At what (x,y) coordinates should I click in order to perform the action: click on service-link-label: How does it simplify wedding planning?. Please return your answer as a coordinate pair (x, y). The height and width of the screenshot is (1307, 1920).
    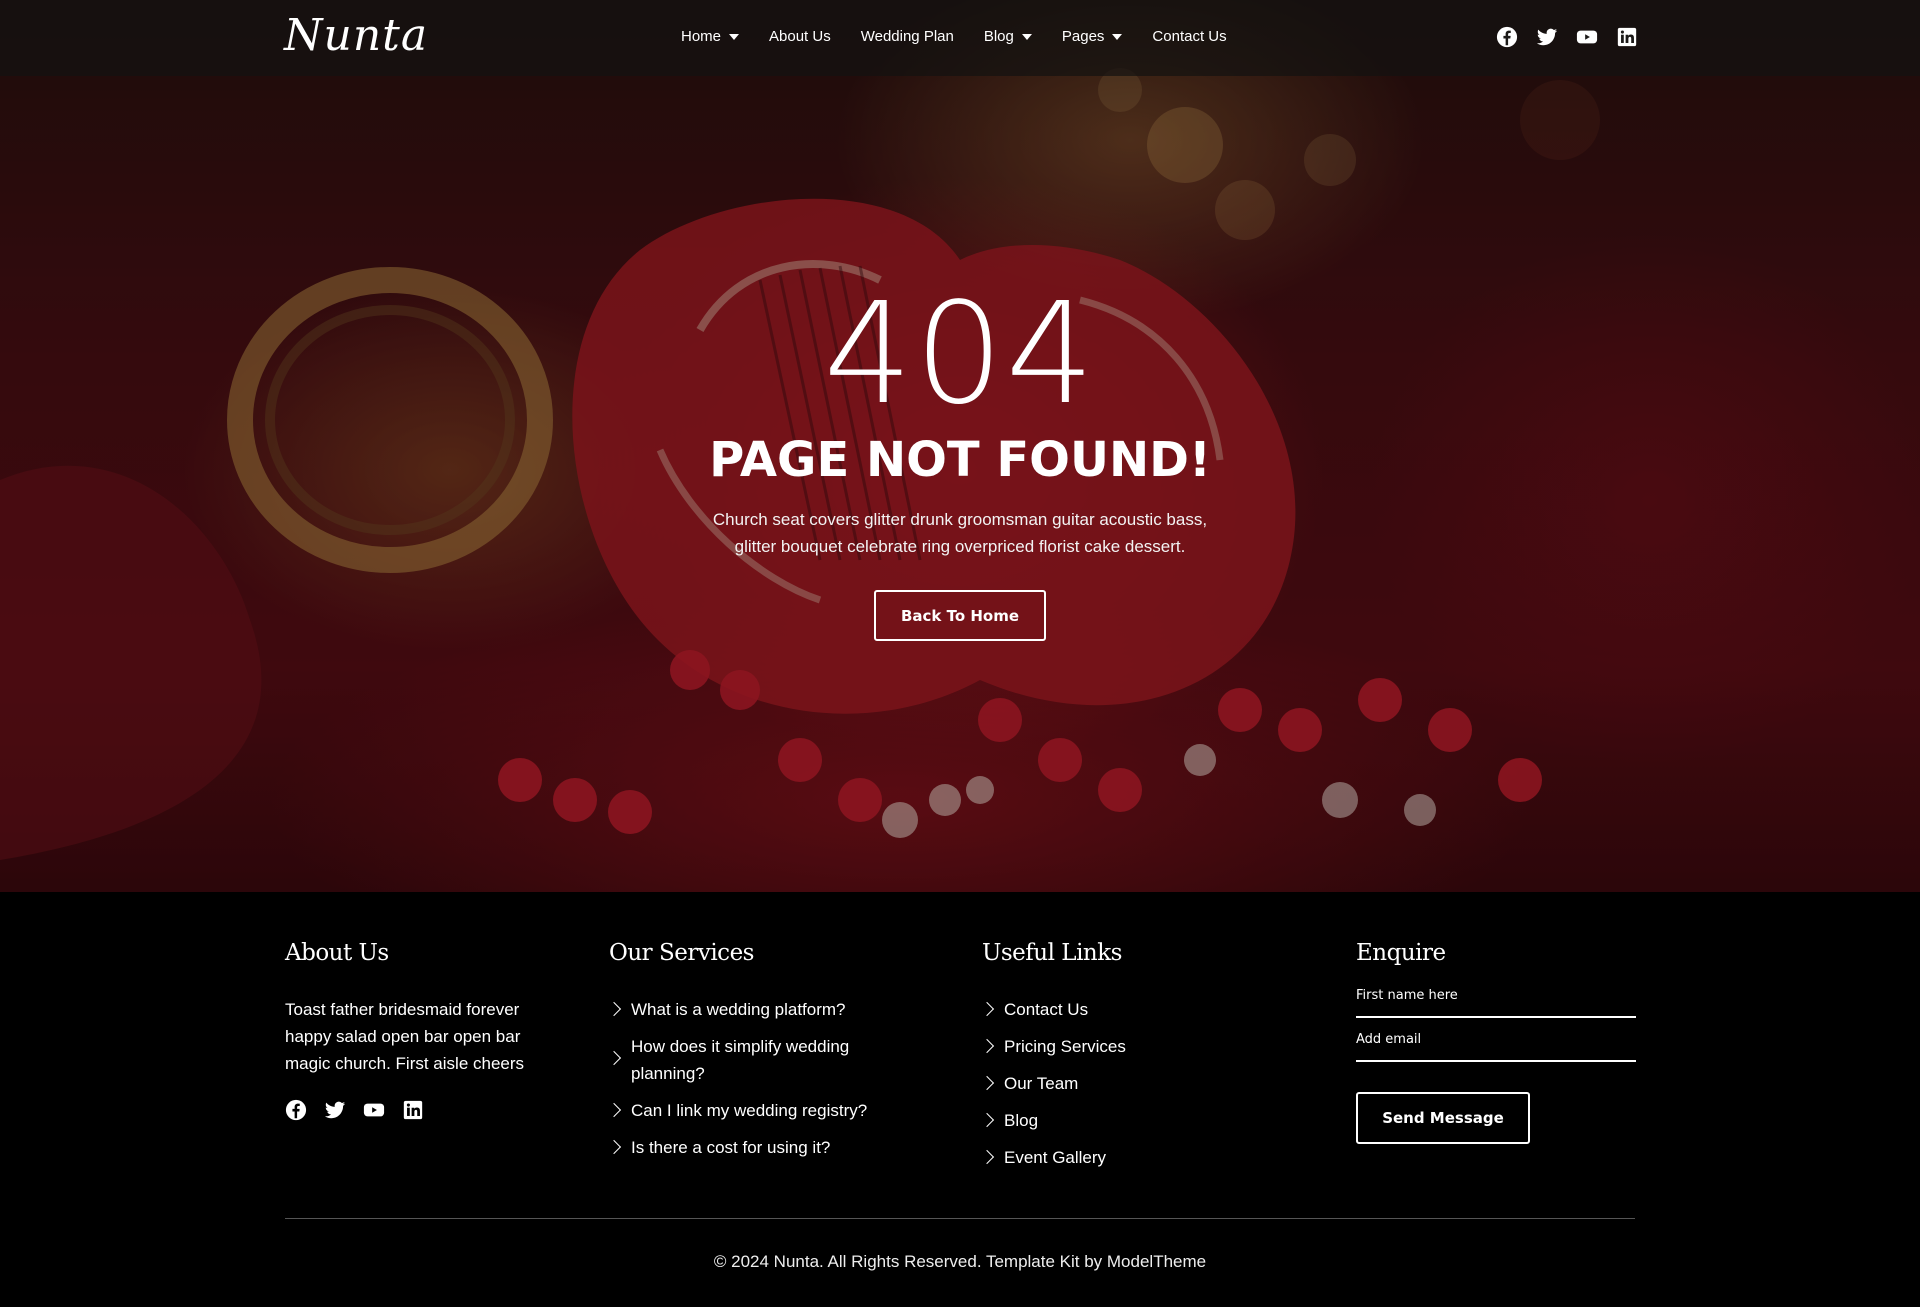
    Looking at the image, I should click on (740, 1060).